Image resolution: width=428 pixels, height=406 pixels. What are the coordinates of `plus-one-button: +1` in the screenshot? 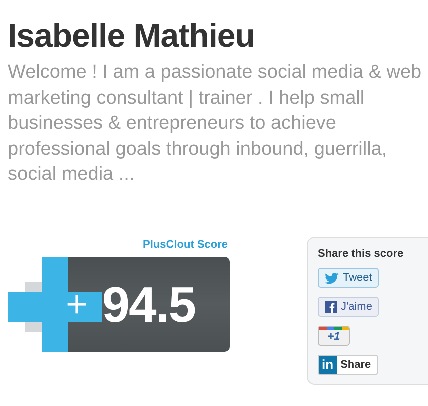 It's located at (334, 336).